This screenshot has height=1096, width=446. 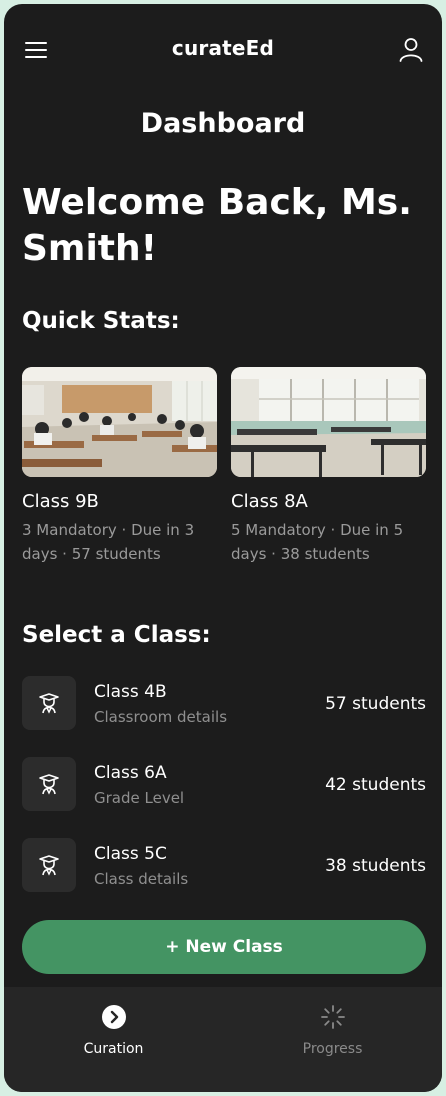 I want to click on nav-item-progress: Progress, so click(x=332, y=1039).